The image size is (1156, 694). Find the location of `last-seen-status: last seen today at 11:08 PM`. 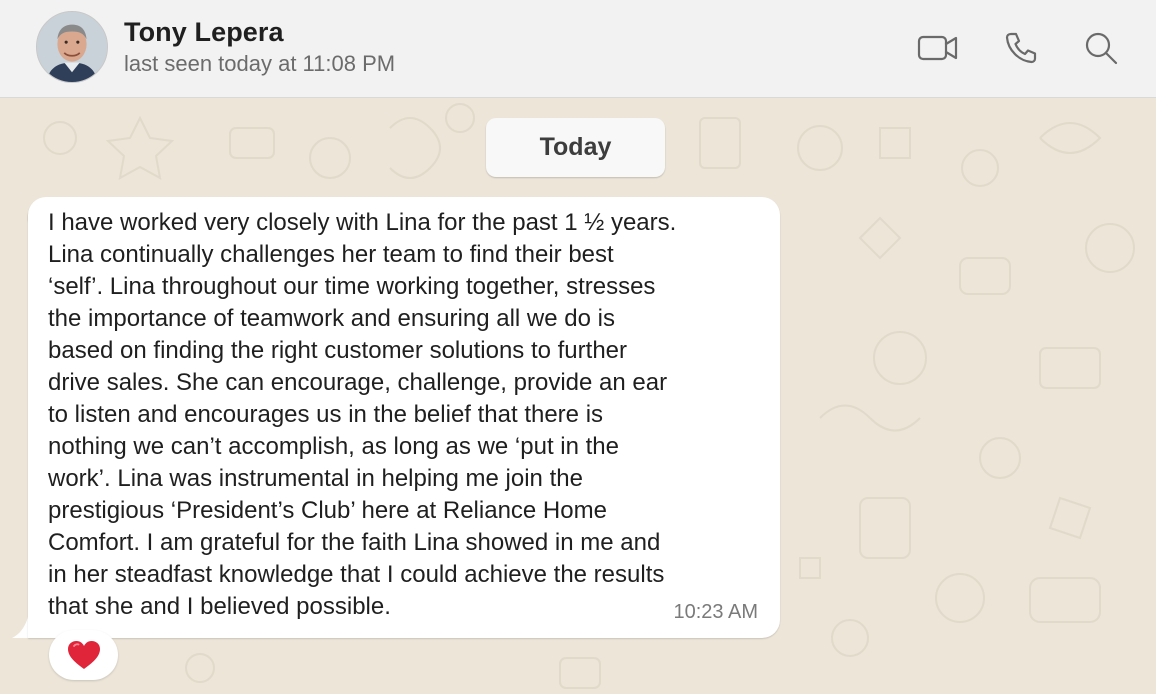

last-seen-status: last seen today at 11:08 PM is located at coordinates (260, 63).